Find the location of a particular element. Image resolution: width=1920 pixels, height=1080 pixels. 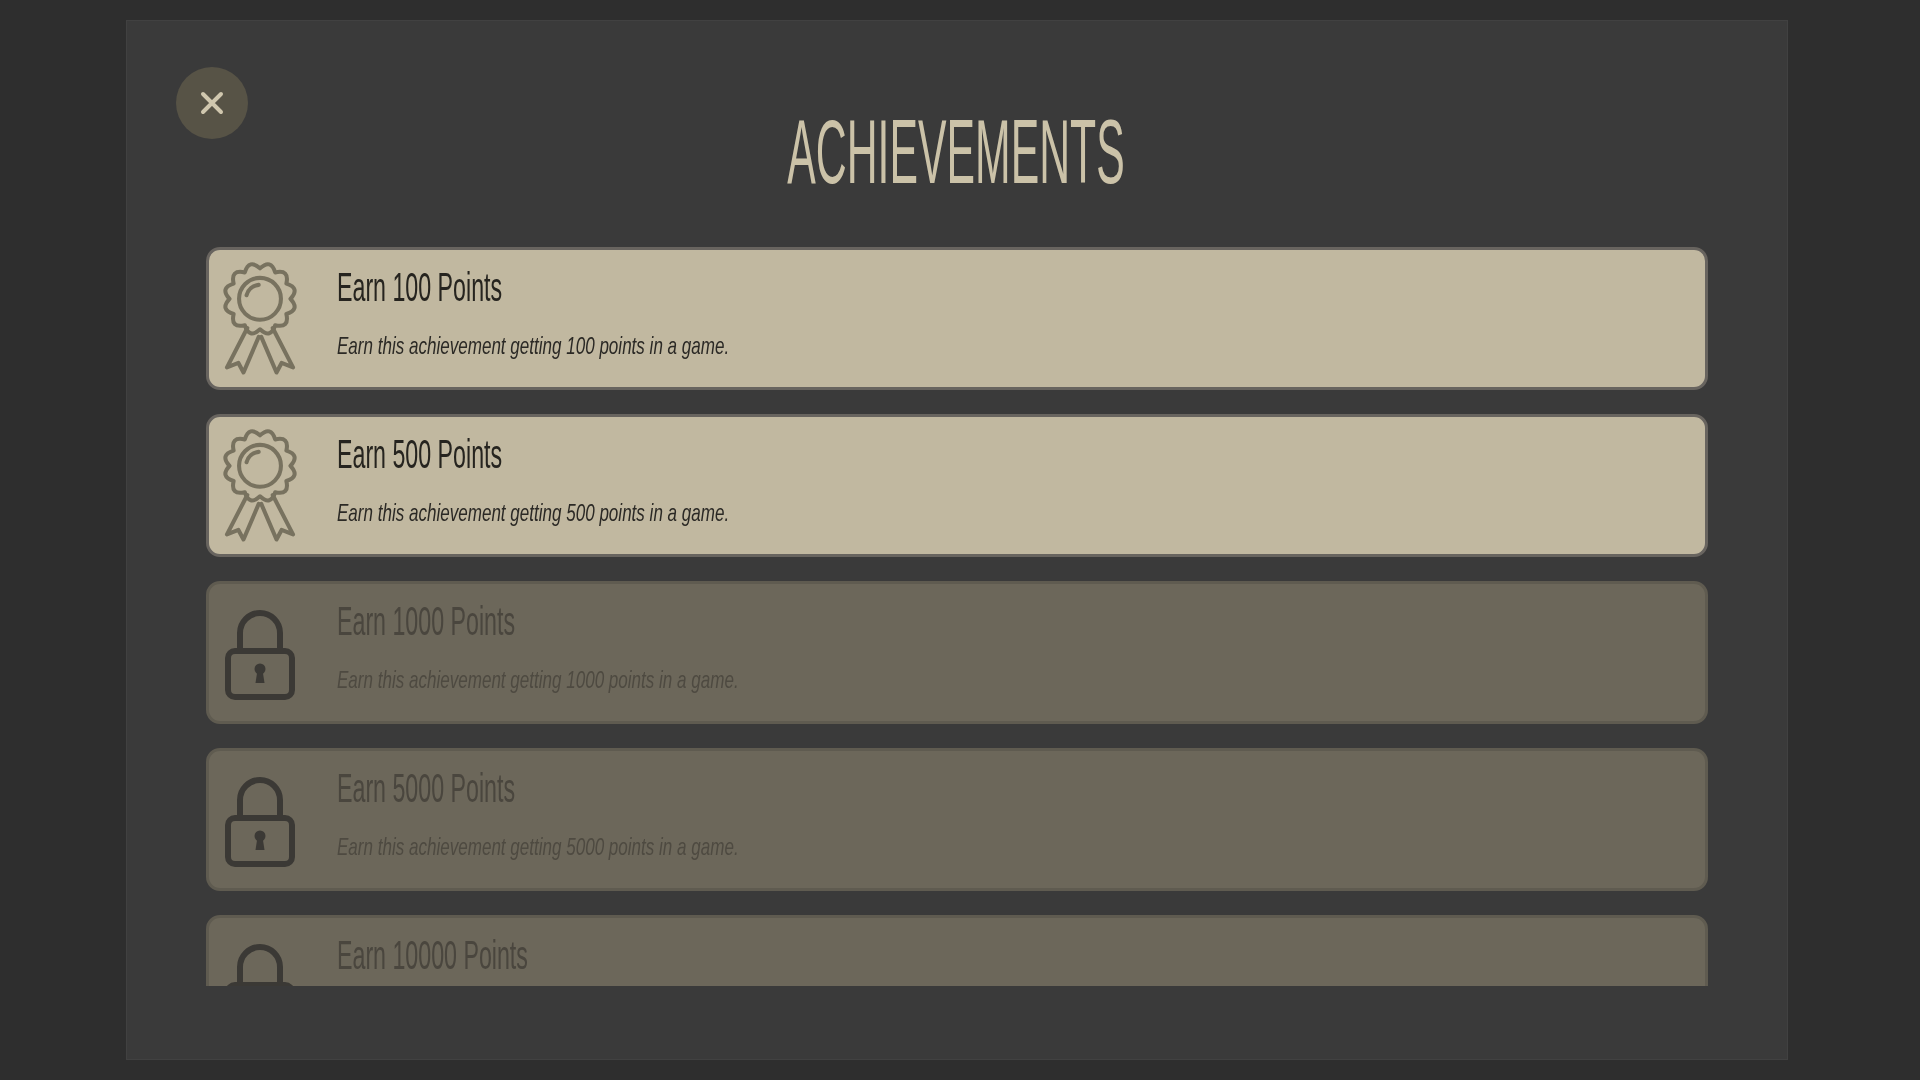

page-title: ACHIEVEMENTS is located at coordinates (956, 151).